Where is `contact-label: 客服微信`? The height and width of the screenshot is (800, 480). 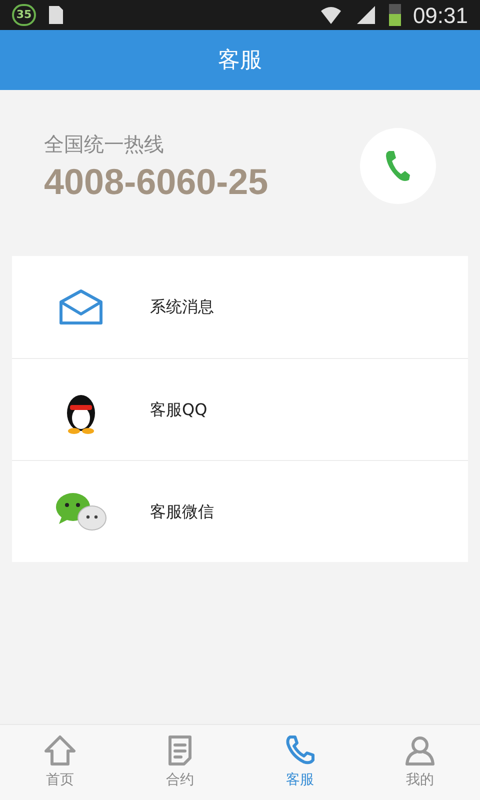
contact-label: 客服微信 is located at coordinates (182, 511).